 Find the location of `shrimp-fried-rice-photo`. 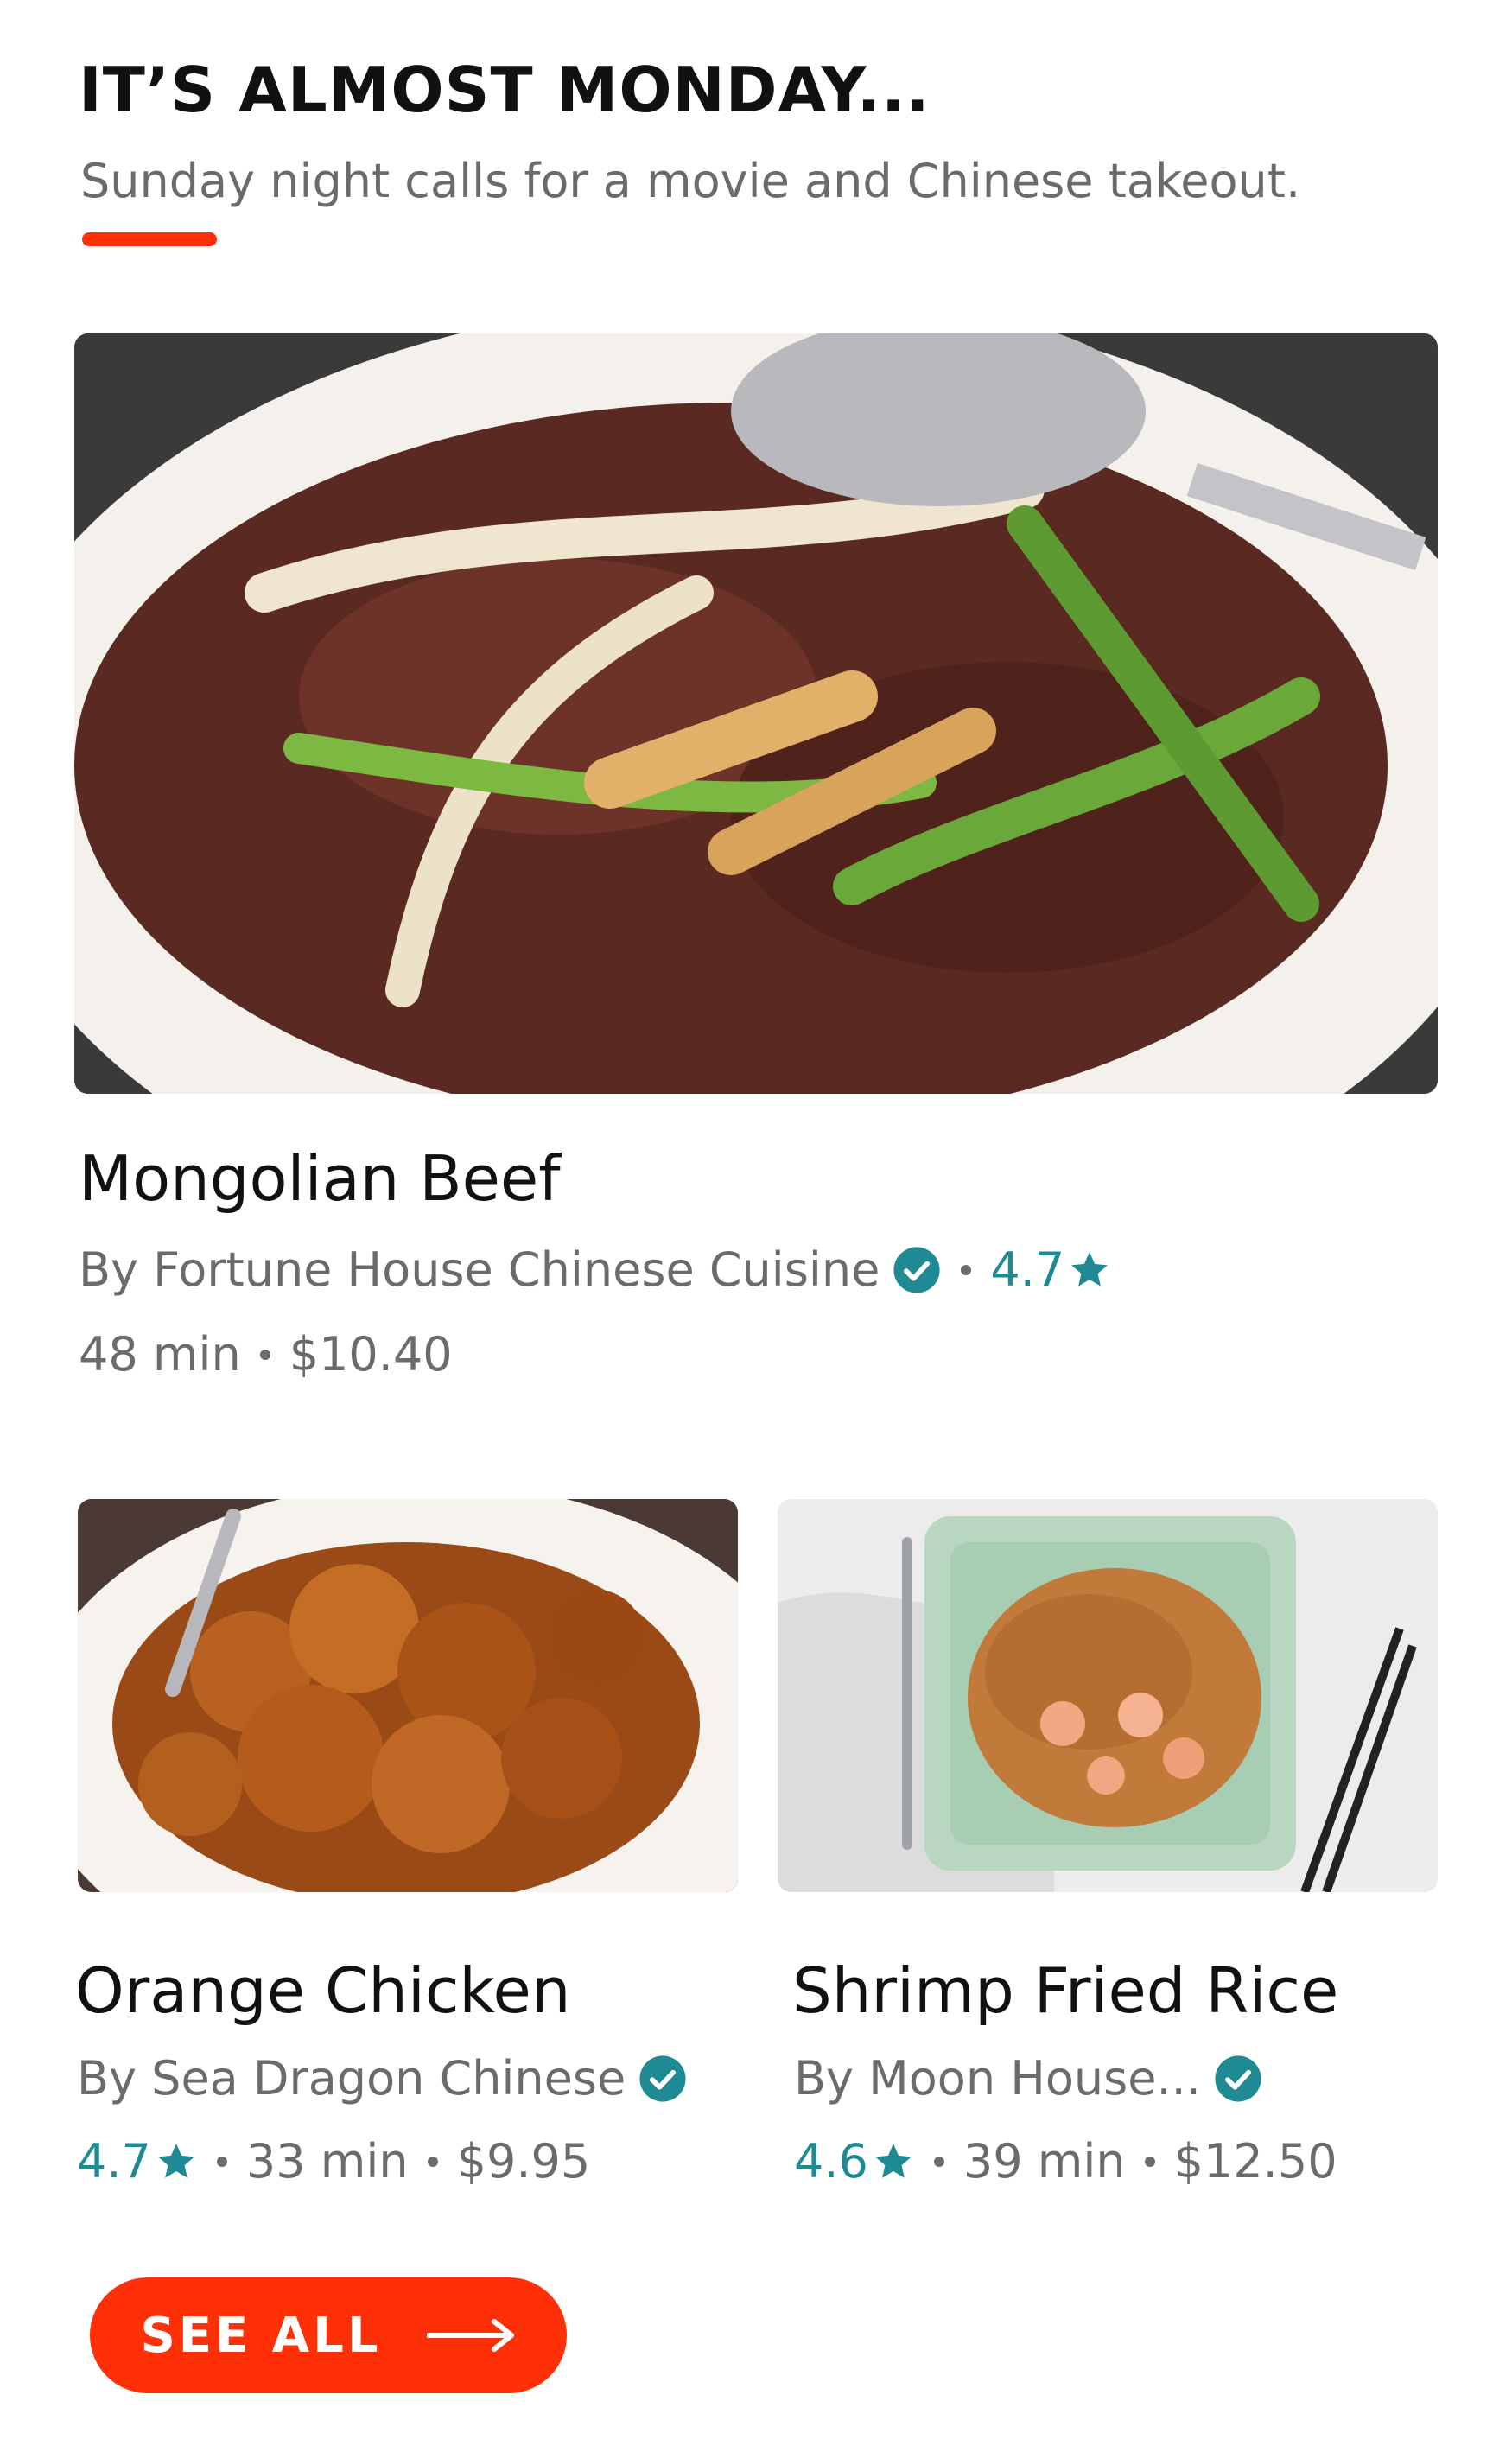

shrimp-fried-rice-photo is located at coordinates (1108, 1695).